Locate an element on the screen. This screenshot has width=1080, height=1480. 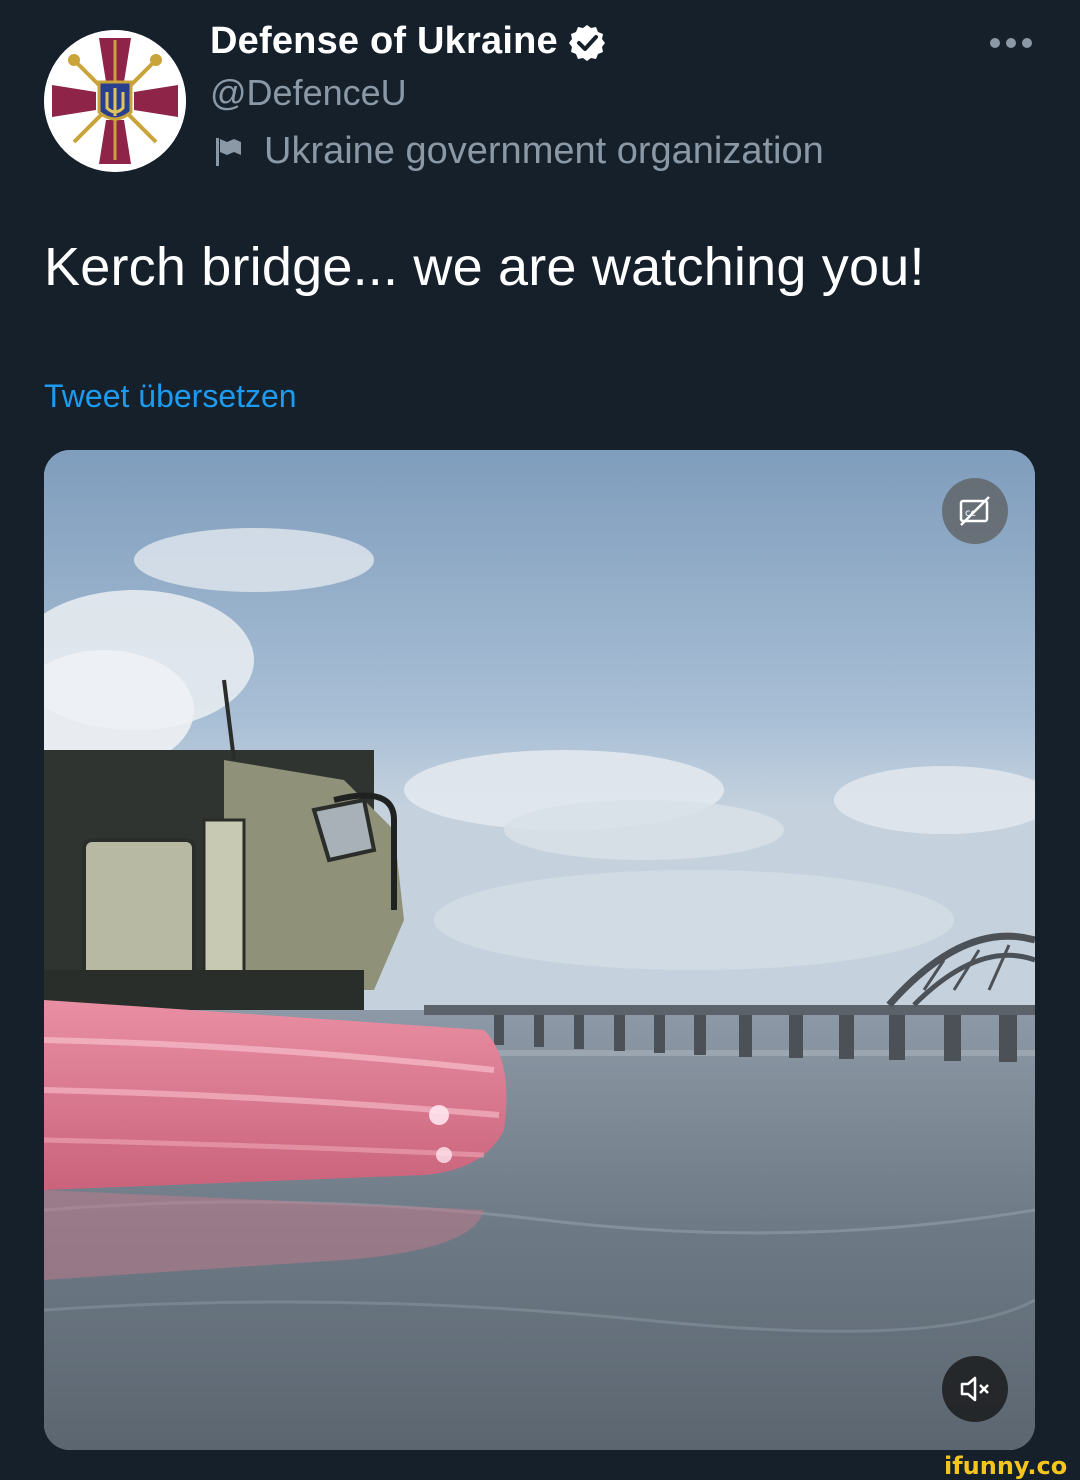
display-name-text: Defense of Ukraine is located at coordinates (384, 41).